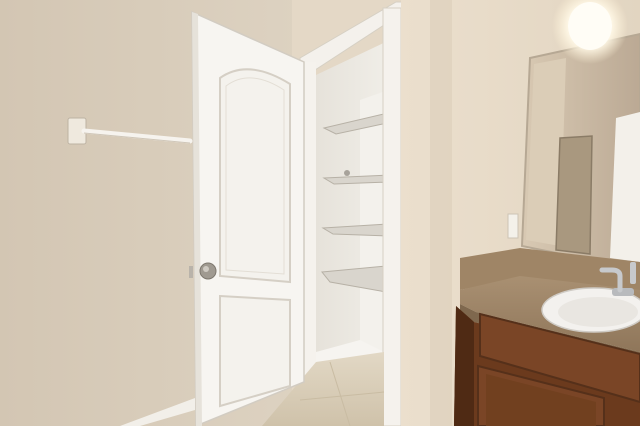  What do you see at coordinates (633, 273) in the screenshot?
I see `faucet-handle` at bounding box center [633, 273].